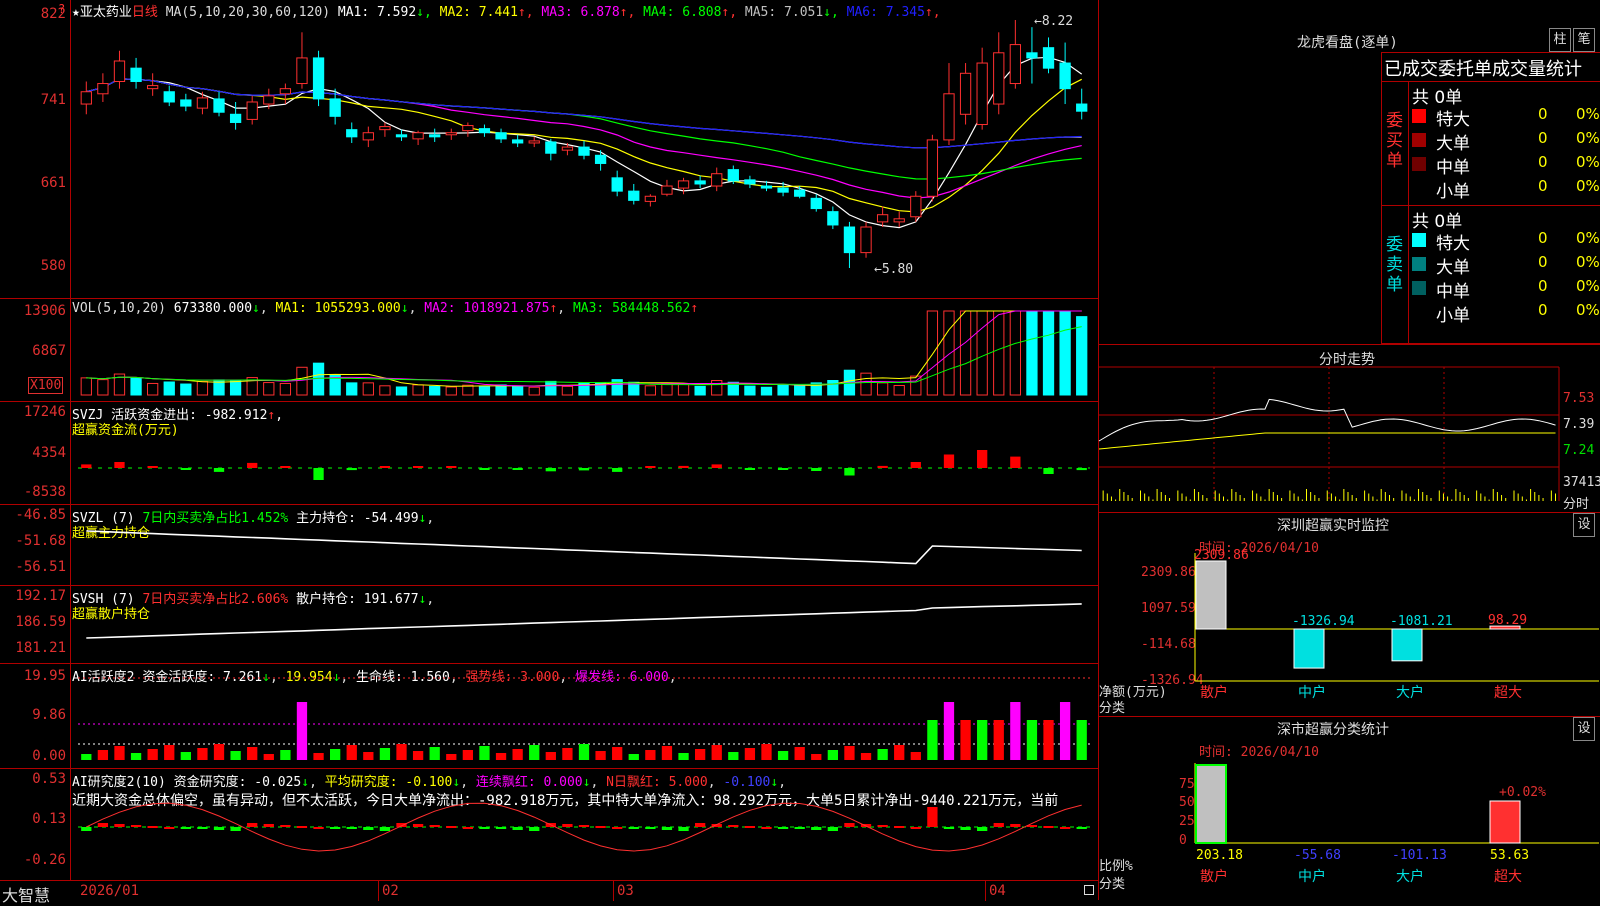  I want to click on monitor-bar, so click(1309, 648).